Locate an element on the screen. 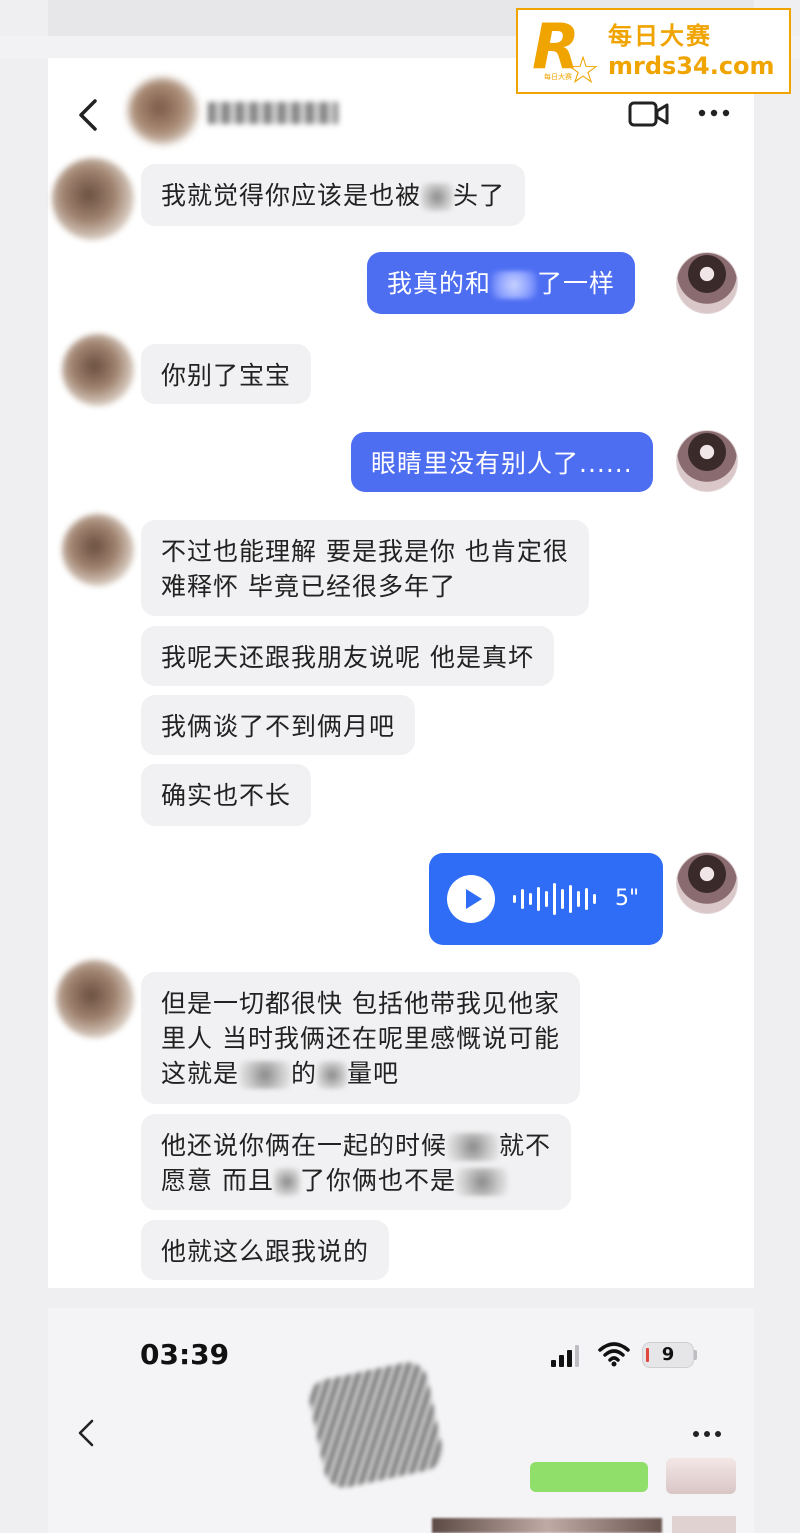 This screenshot has width=800, height=1533. battery-indicator: 9 is located at coordinates (668, 1355).